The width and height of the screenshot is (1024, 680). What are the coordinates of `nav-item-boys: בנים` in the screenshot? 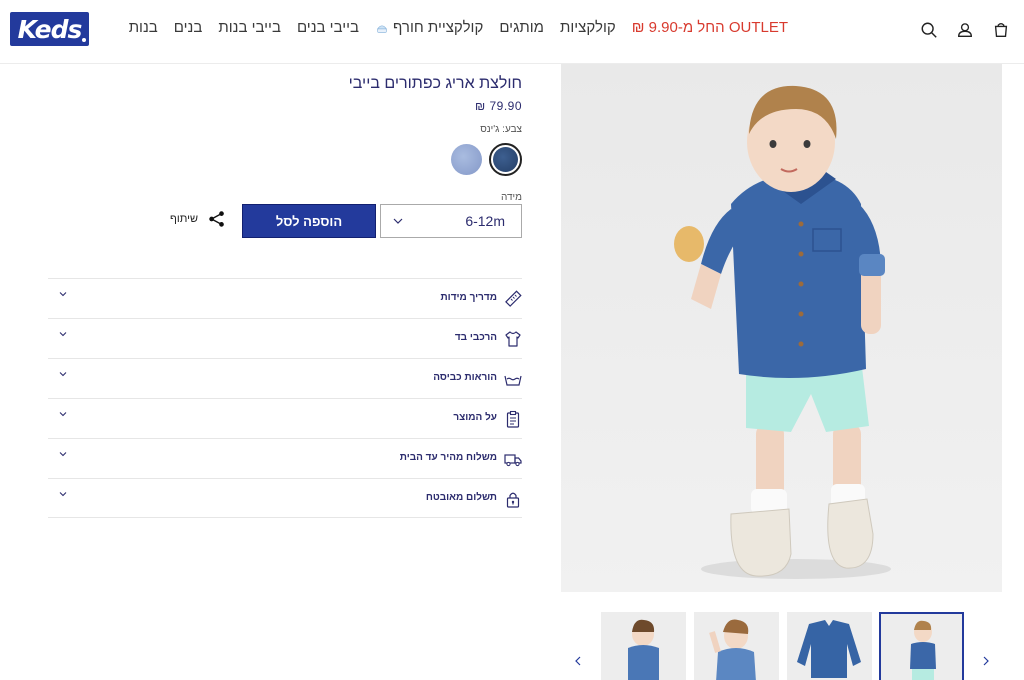 It's located at (188, 27).